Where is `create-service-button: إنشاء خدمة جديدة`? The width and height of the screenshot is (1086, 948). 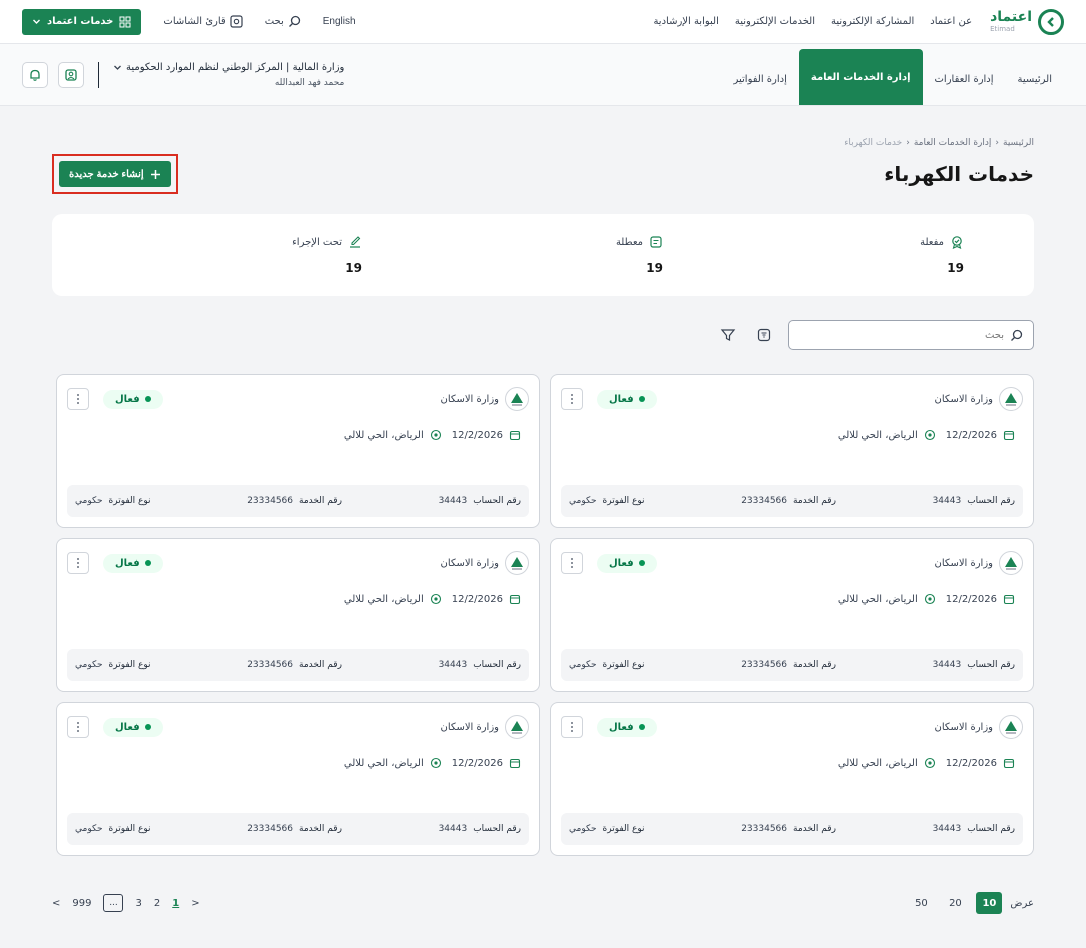
create-service-button: إنشاء خدمة جديدة is located at coordinates (115, 174).